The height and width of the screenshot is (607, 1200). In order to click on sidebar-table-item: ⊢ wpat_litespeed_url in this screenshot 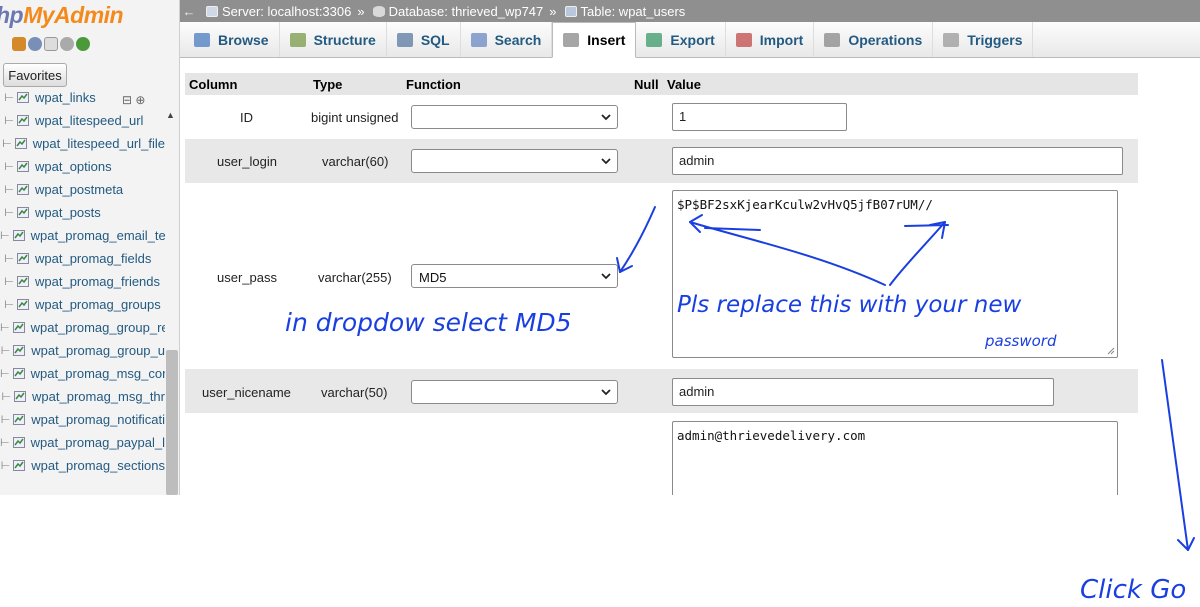, I will do `click(82, 120)`.